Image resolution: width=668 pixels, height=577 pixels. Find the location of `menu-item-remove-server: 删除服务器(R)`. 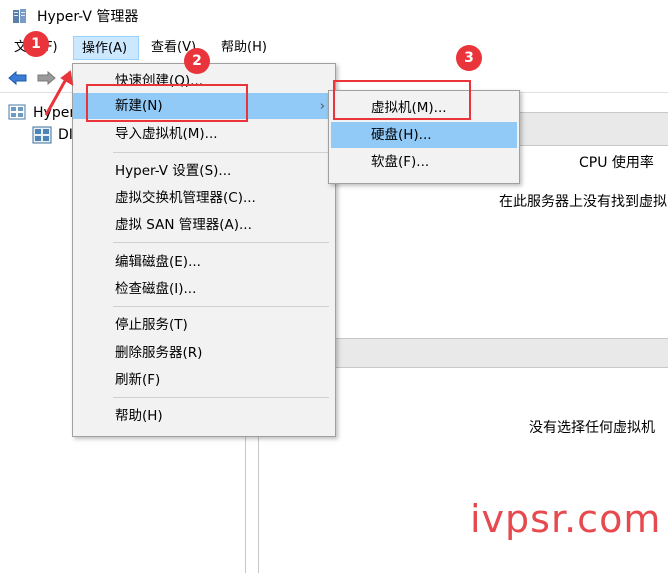

menu-item-remove-server: 删除服务器(R) is located at coordinates (204, 353).